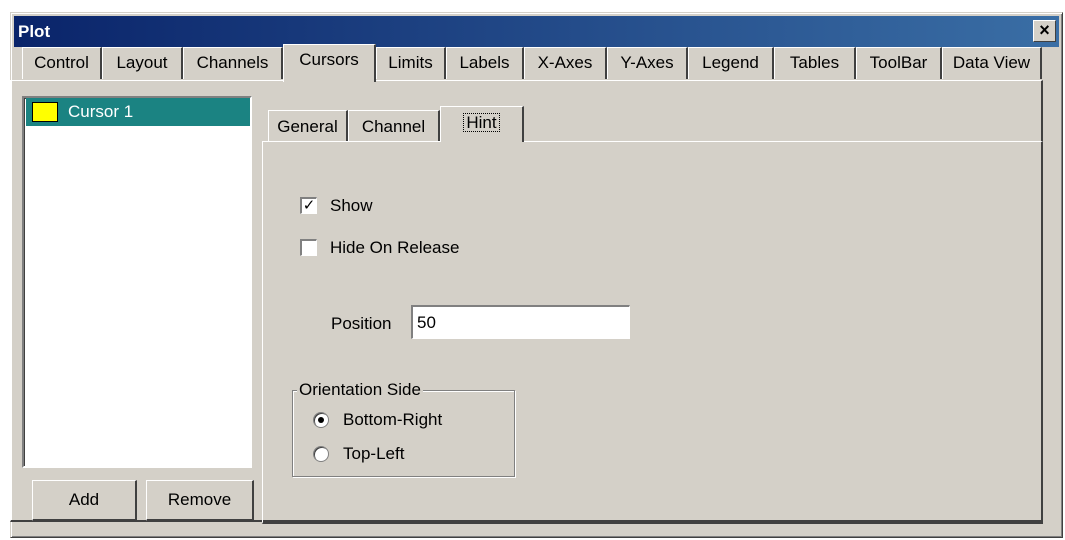  What do you see at coordinates (101, 111) in the screenshot?
I see `list-item-label: Cursor 1` at bounding box center [101, 111].